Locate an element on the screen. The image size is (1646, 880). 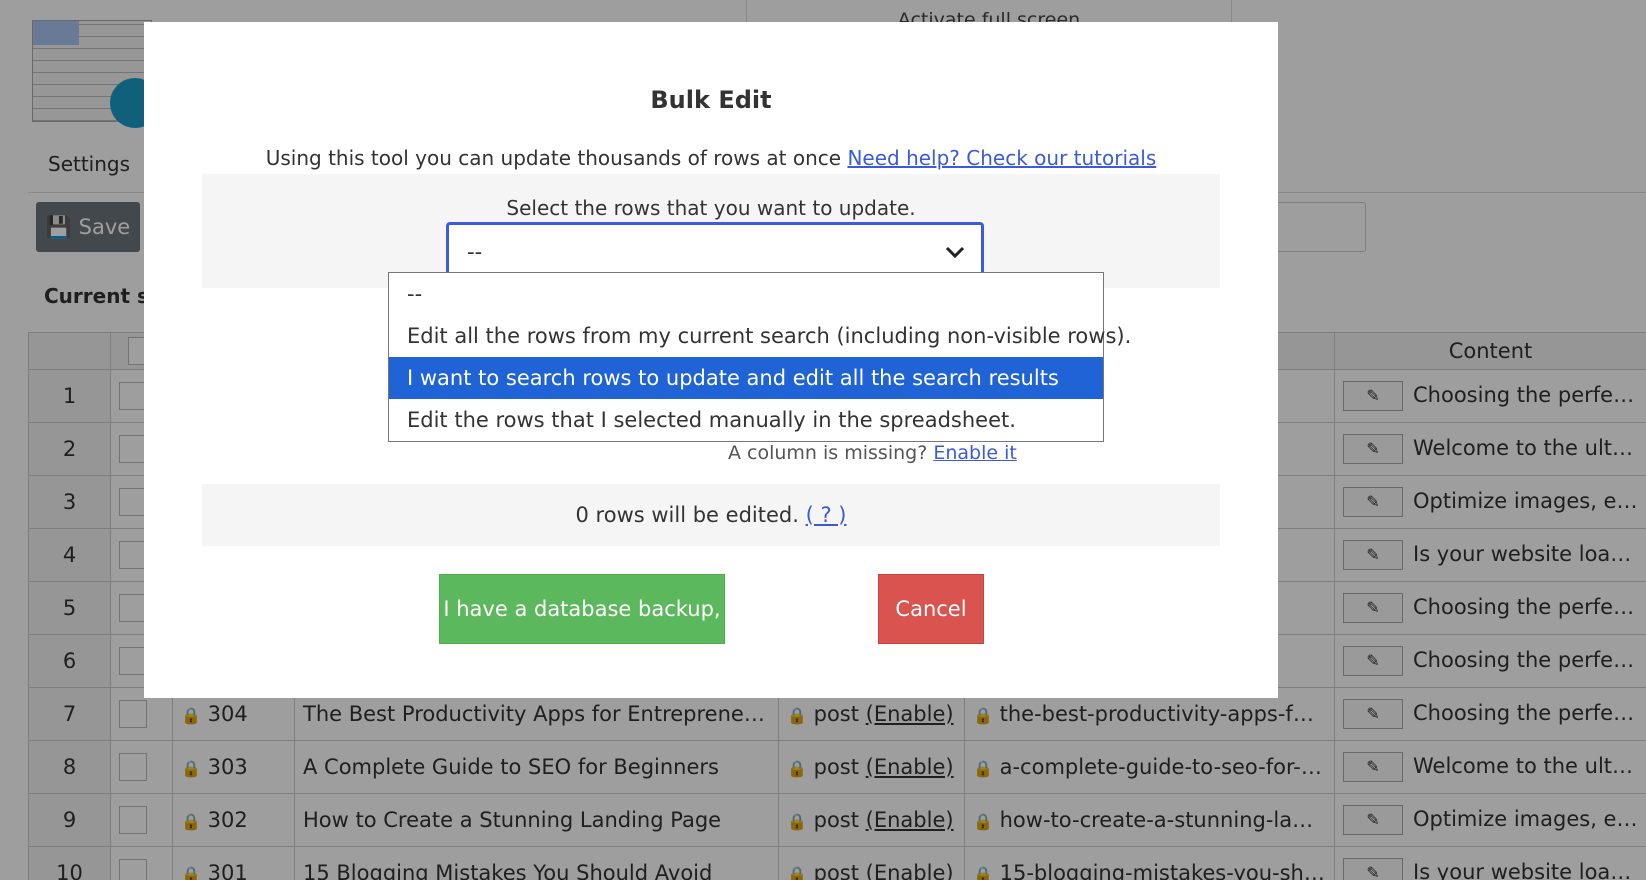
row-selection-label: Select the rows that you want to update. is located at coordinates (711, 208).